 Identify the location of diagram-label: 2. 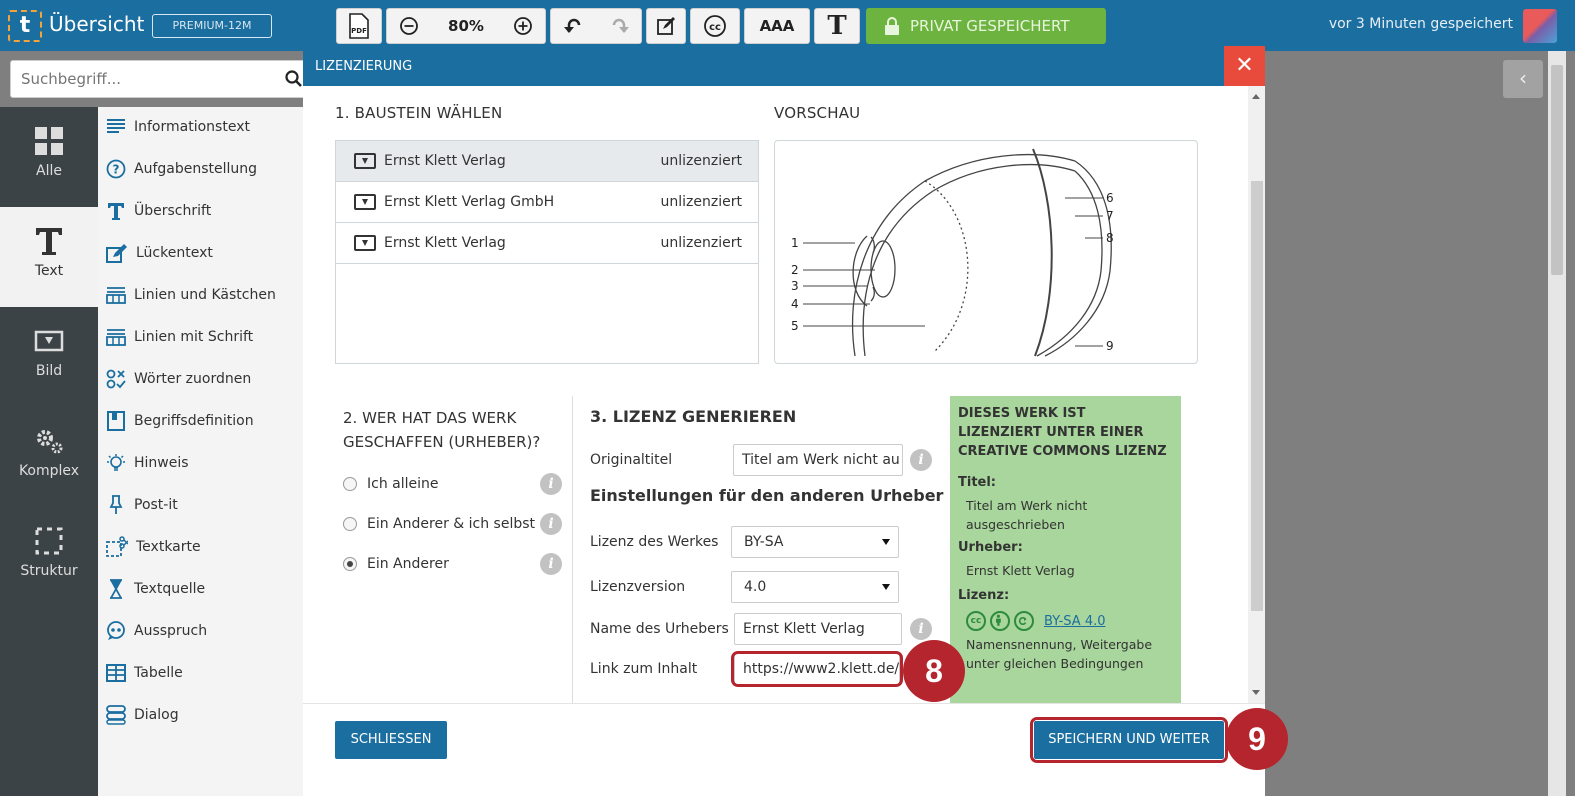
(795, 270).